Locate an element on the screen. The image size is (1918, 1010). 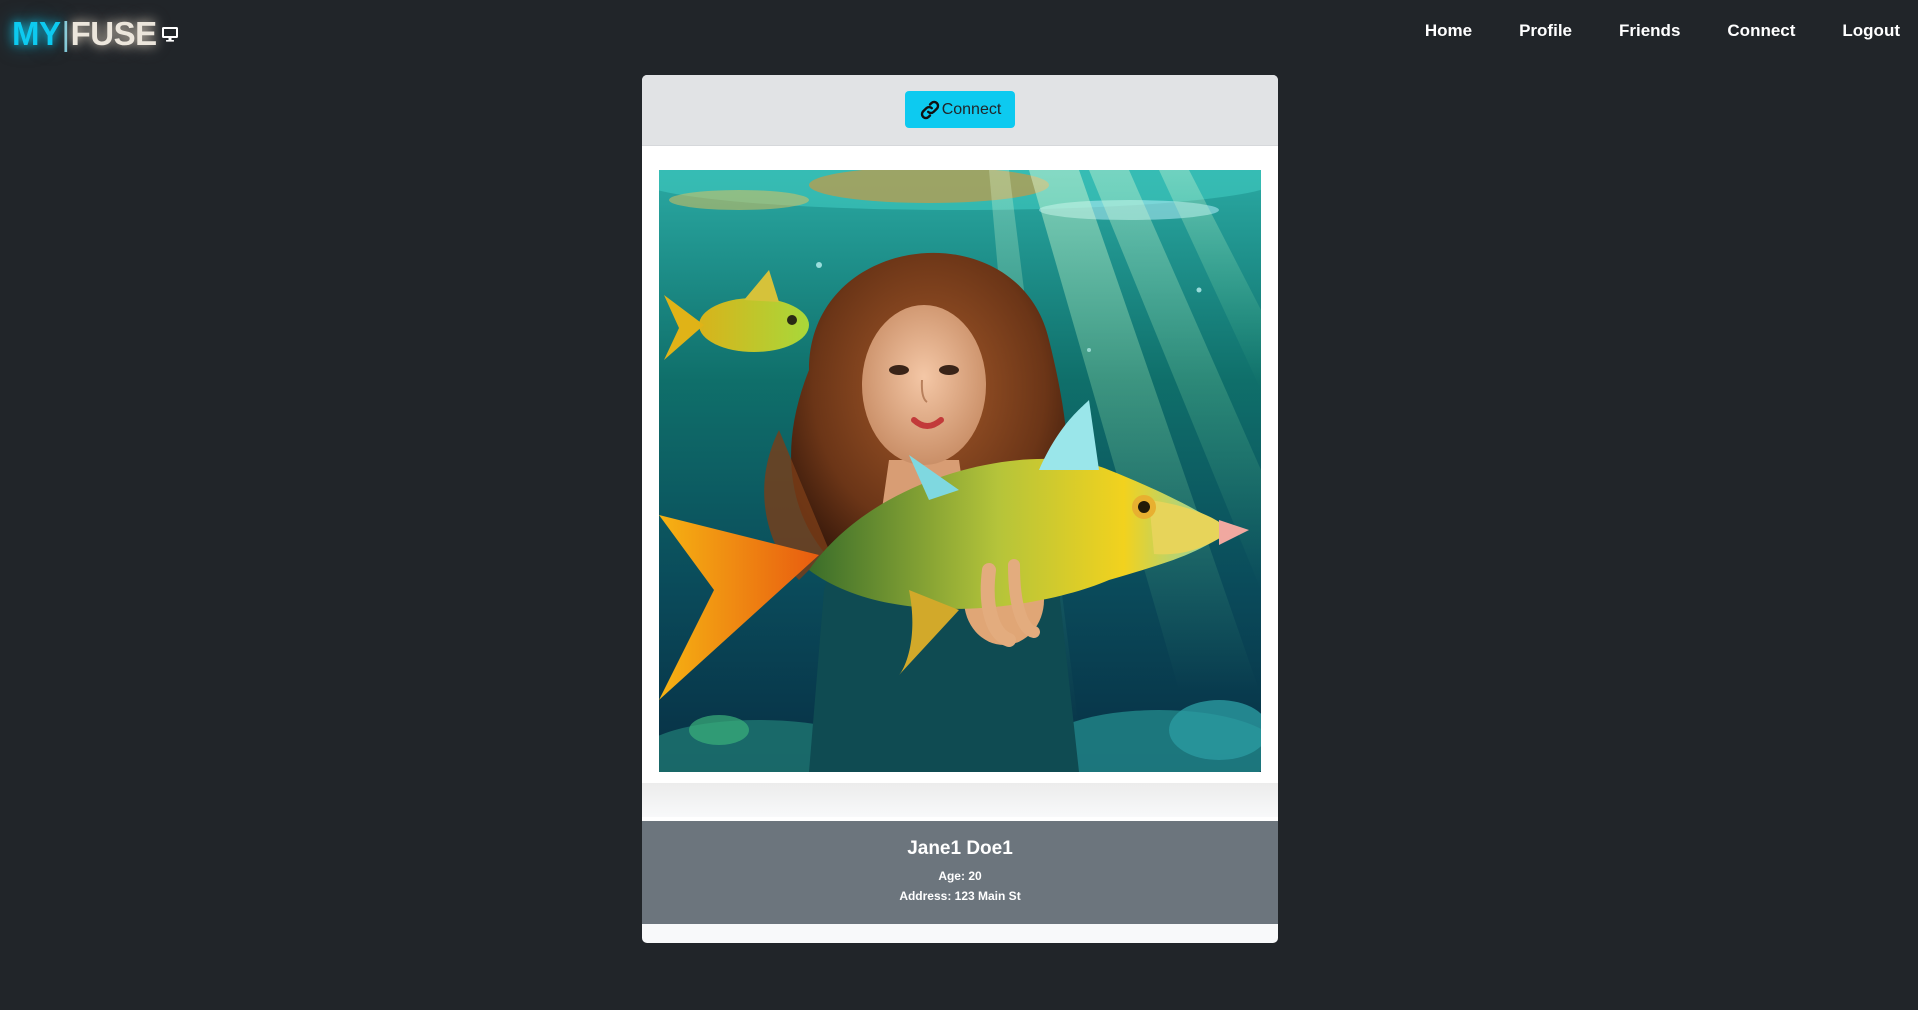
nav-link-logout: Logout is located at coordinates (1871, 31).